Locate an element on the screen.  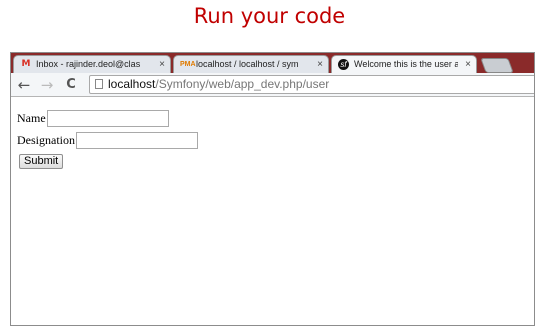
tab-gmail-inbox: M Inbox - rajinder.deol@clas × is located at coordinates (92, 64).